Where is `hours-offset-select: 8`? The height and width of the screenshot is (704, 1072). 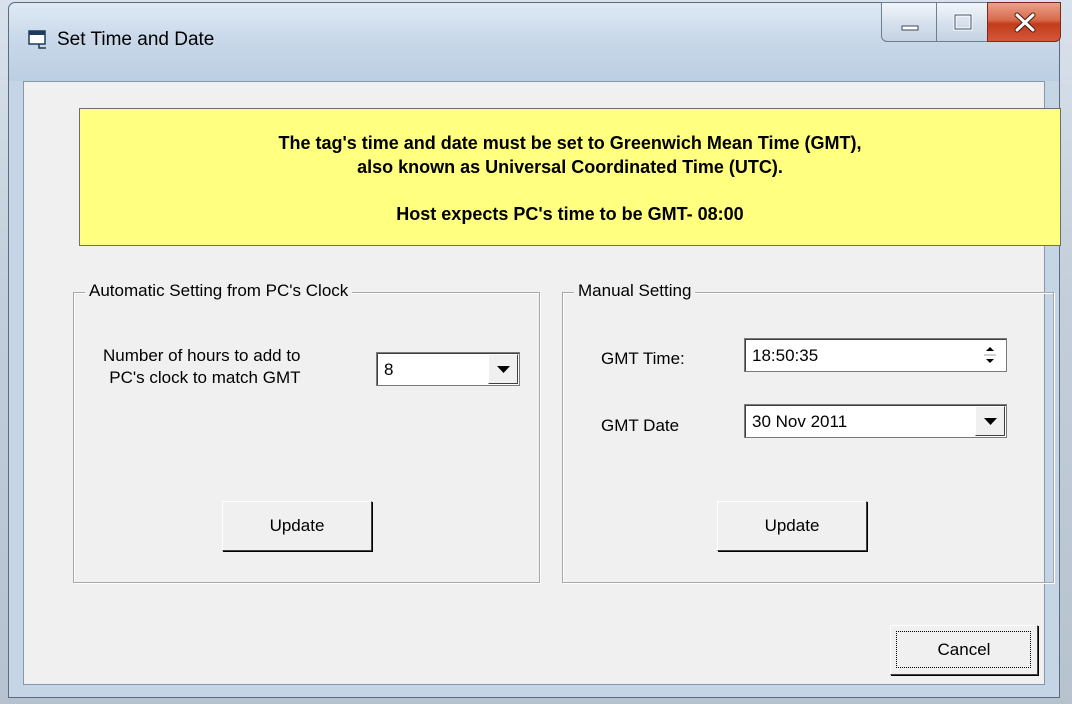
hours-offset-select: 8 is located at coordinates (448, 369).